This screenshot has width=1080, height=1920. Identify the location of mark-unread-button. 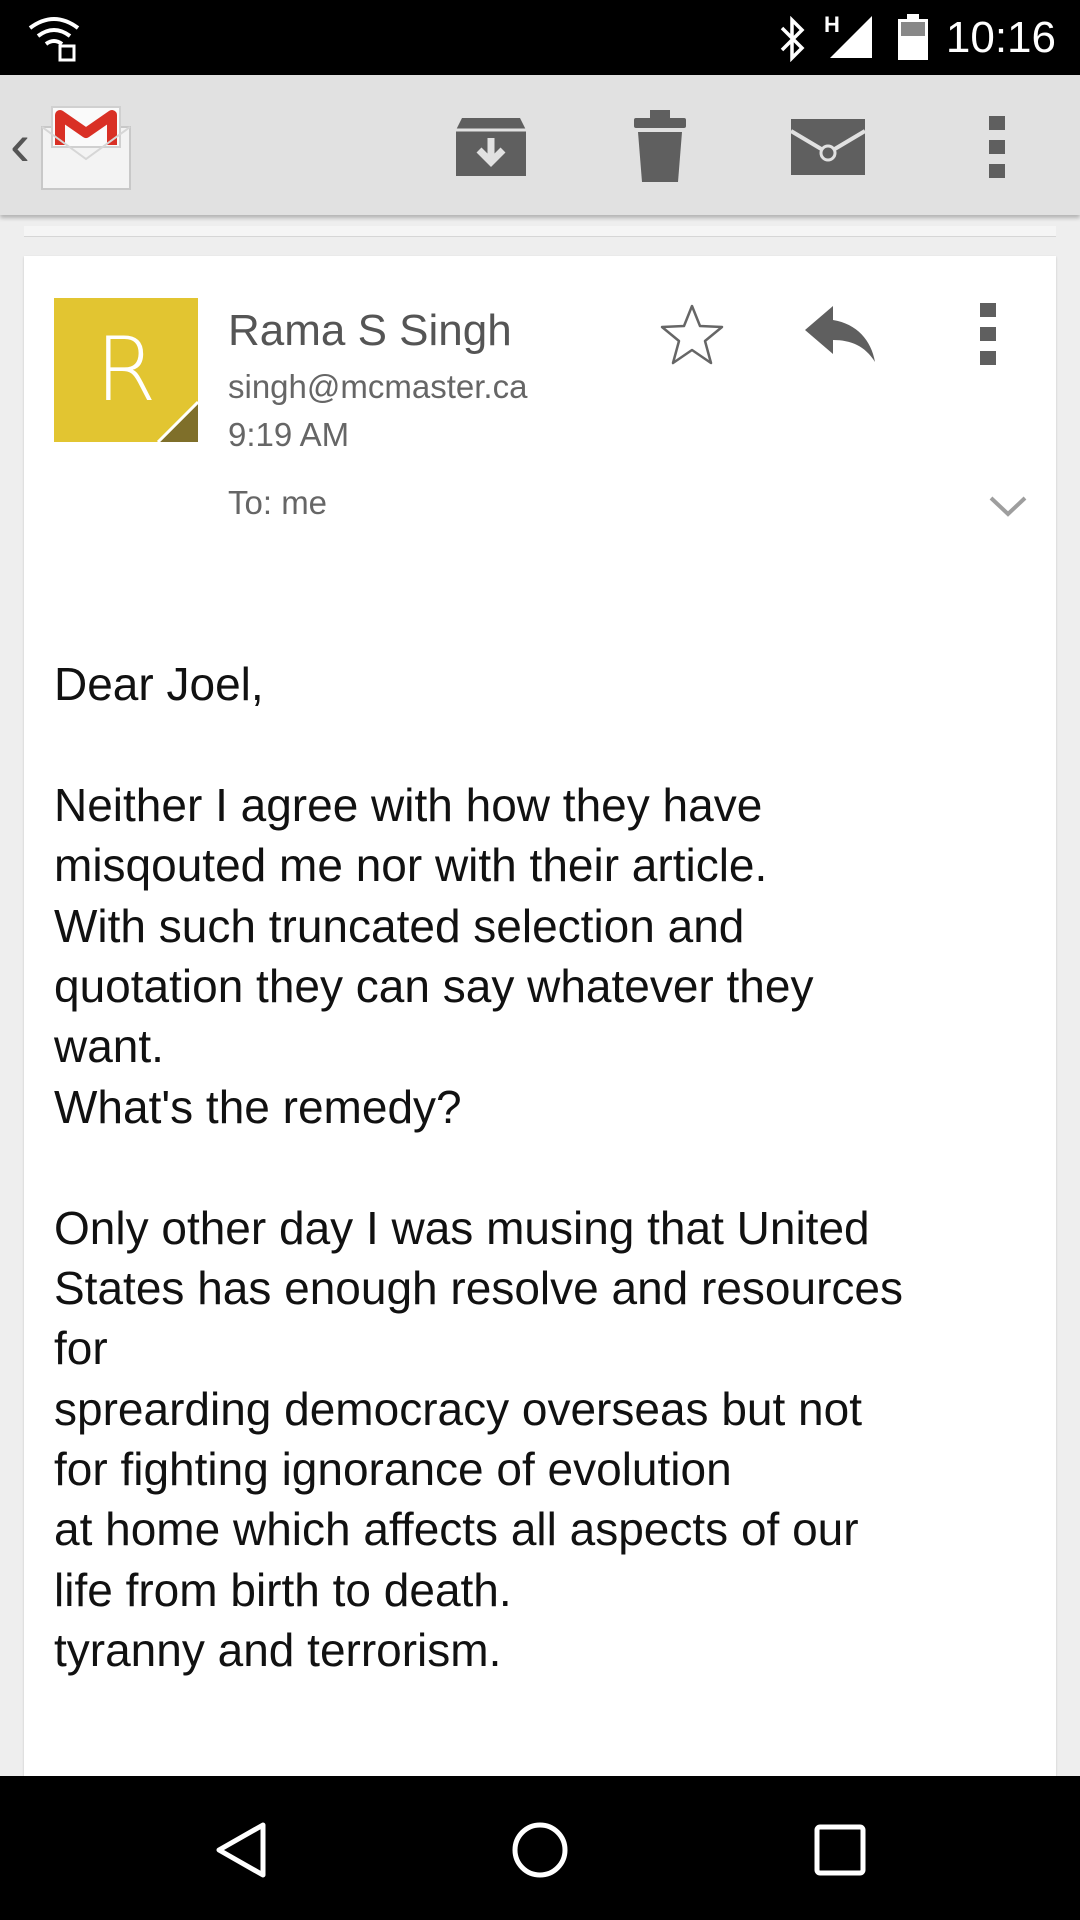
(828, 147).